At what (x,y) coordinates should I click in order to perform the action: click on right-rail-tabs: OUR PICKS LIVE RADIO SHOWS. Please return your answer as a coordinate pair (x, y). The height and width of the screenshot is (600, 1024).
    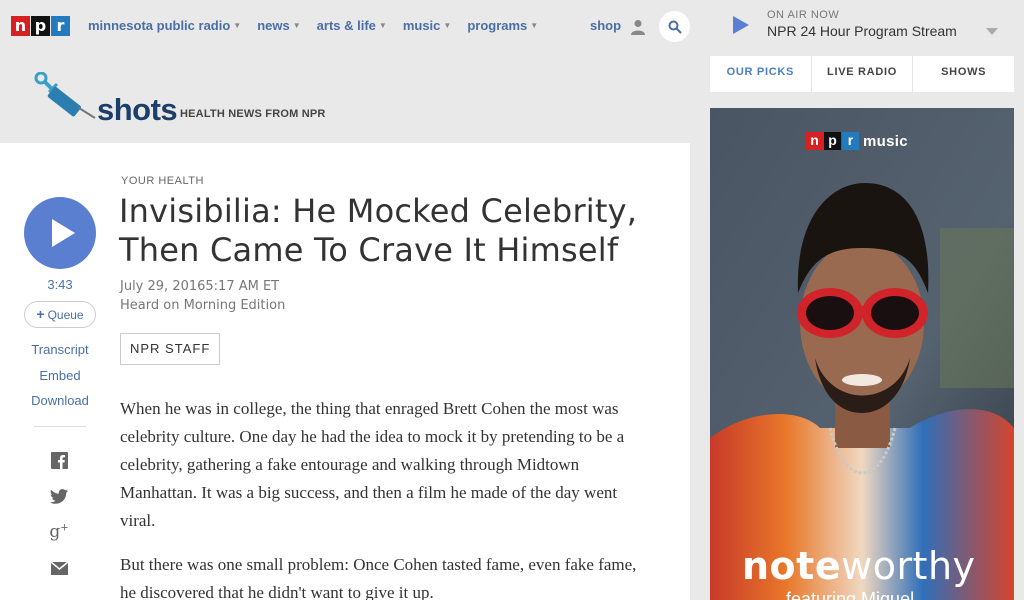
    Looking at the image, I should click on (862, 74).